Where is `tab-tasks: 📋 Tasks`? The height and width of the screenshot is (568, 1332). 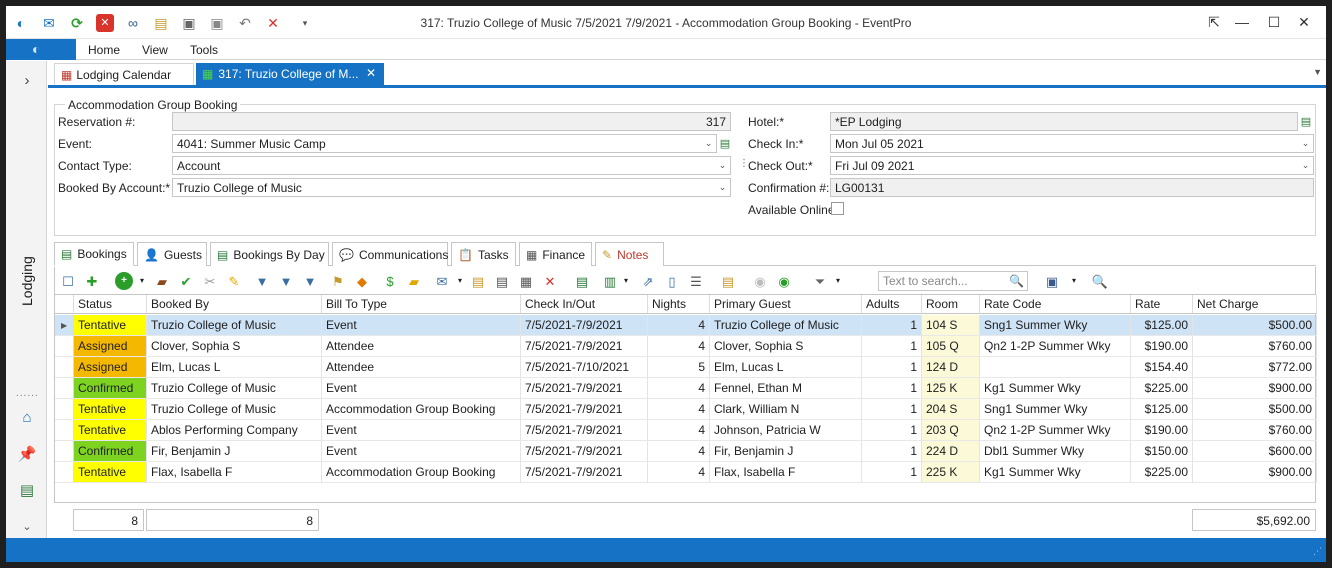
tab-tasks: 📋 Tasks is located at coordinates (483, 254).